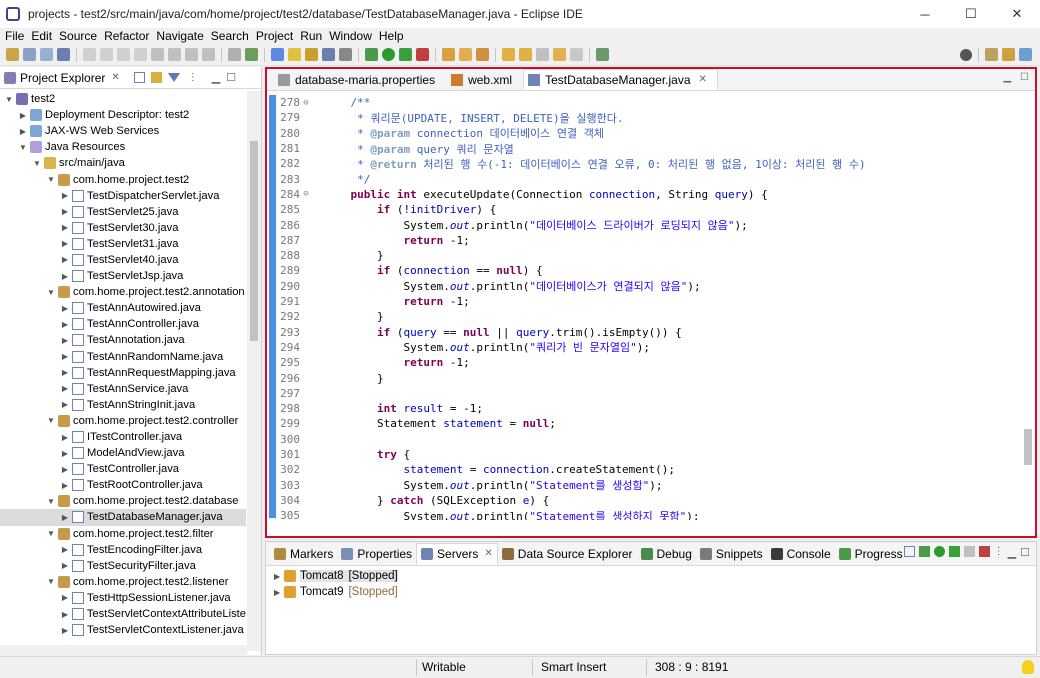  Describe the element at coordinates (391, 36) in the screenshot. I see `menu-help: Help` at that location.